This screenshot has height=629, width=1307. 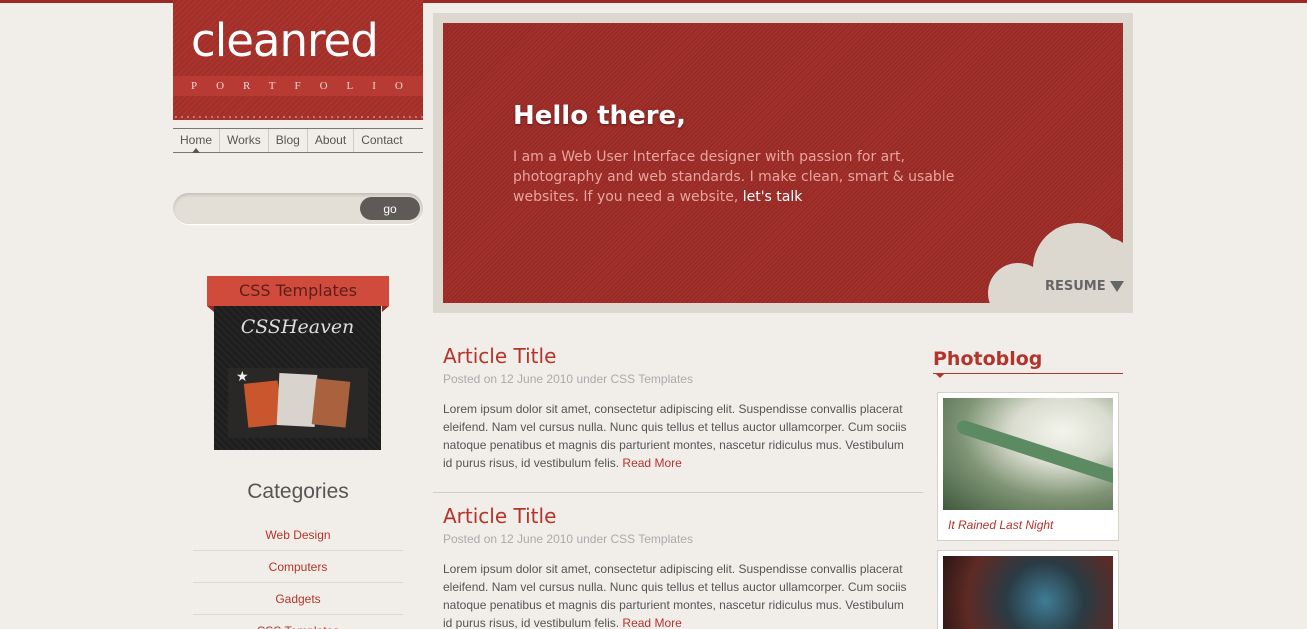 I want to click on photoblog-item: It Rained Last Night, so click(x=1028, y=466).